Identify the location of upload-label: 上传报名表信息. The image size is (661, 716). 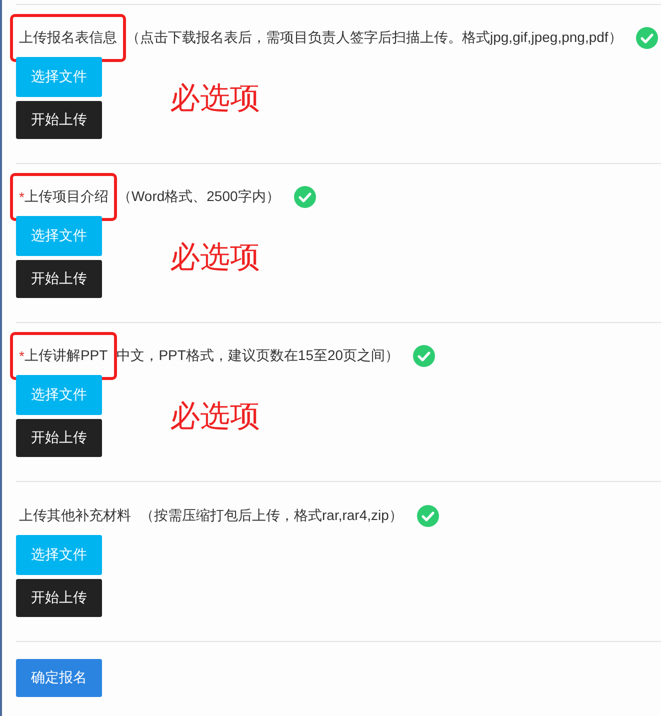
(68, 38).